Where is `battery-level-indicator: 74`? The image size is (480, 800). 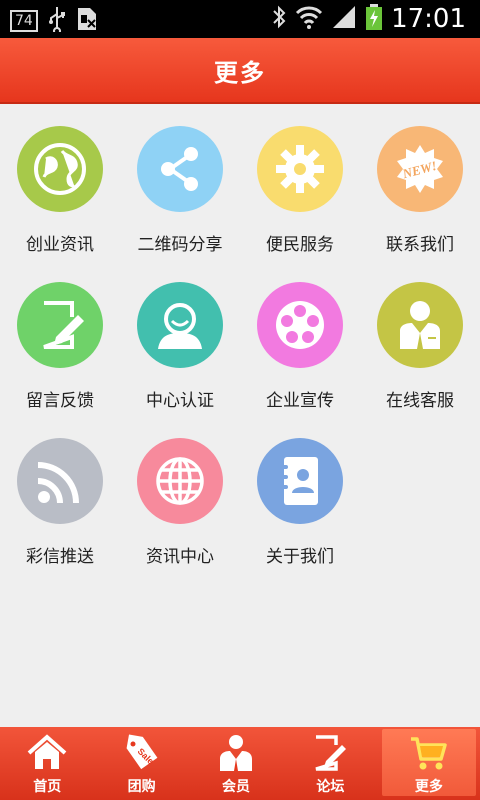
battery-level-indicator: 74 is located at coordinates (24, 21).